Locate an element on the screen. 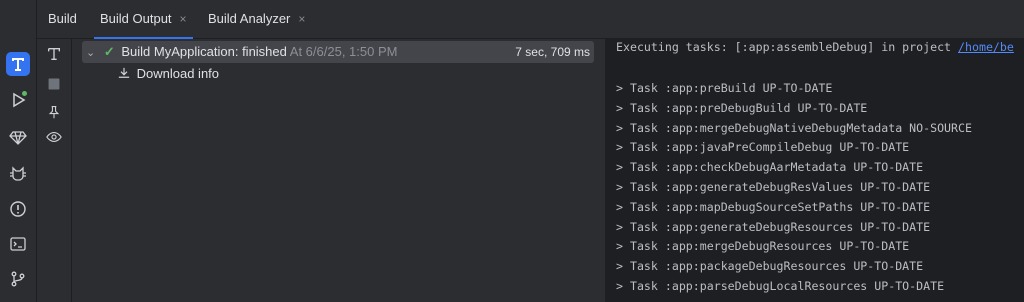 This screenshot has width=1024, height=302. build-label: Build MyApplication: is located at coordinates (180, 51).